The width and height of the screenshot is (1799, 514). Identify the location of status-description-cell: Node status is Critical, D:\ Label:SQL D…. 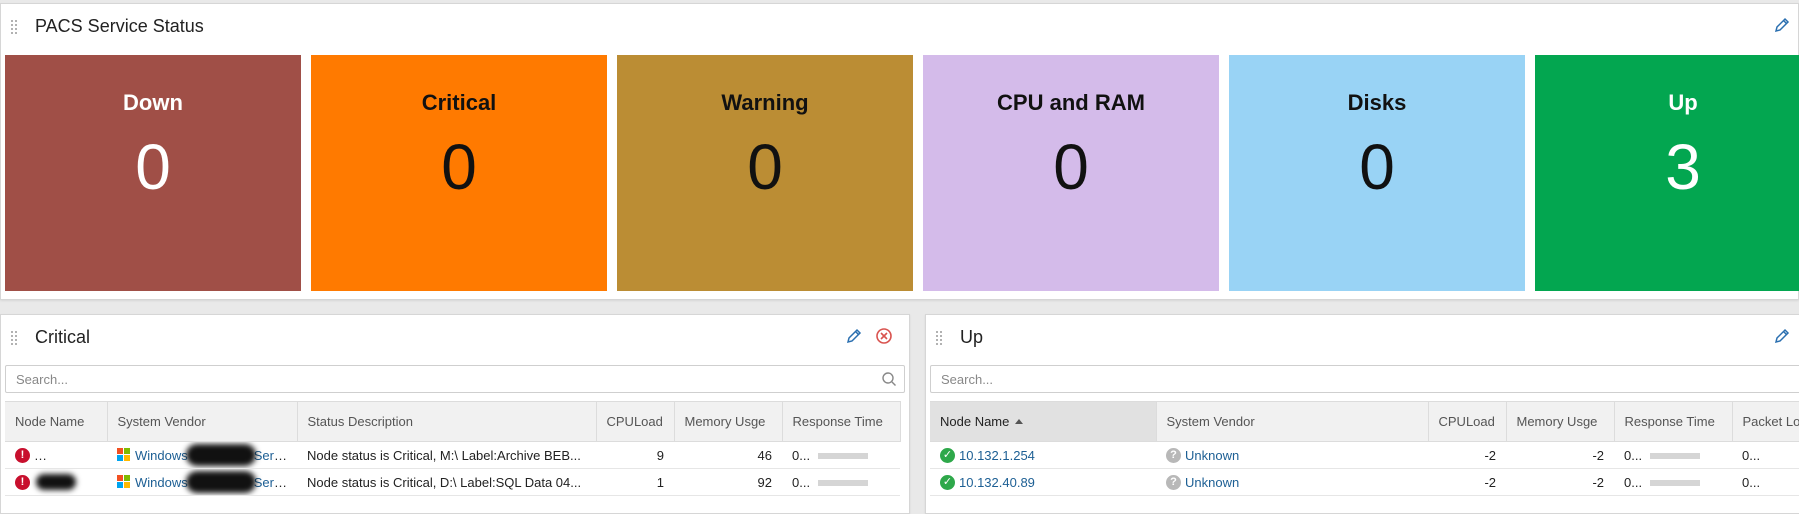
(446, 482).